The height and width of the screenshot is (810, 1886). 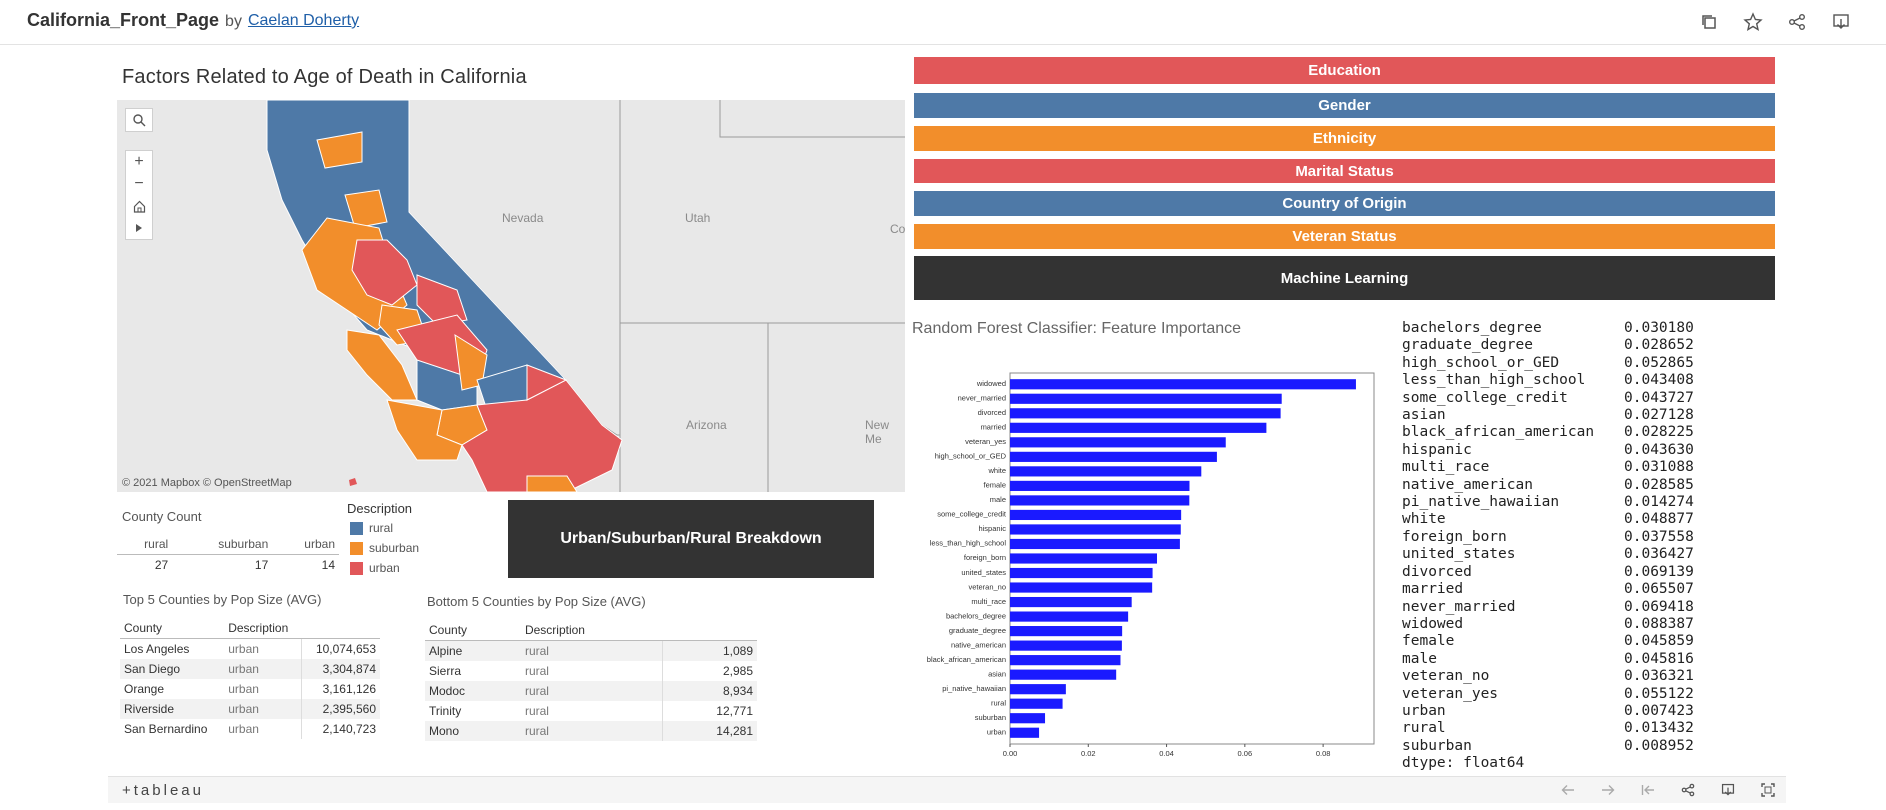 I want to click on bar-widowed, so click(x=1183, y=384).